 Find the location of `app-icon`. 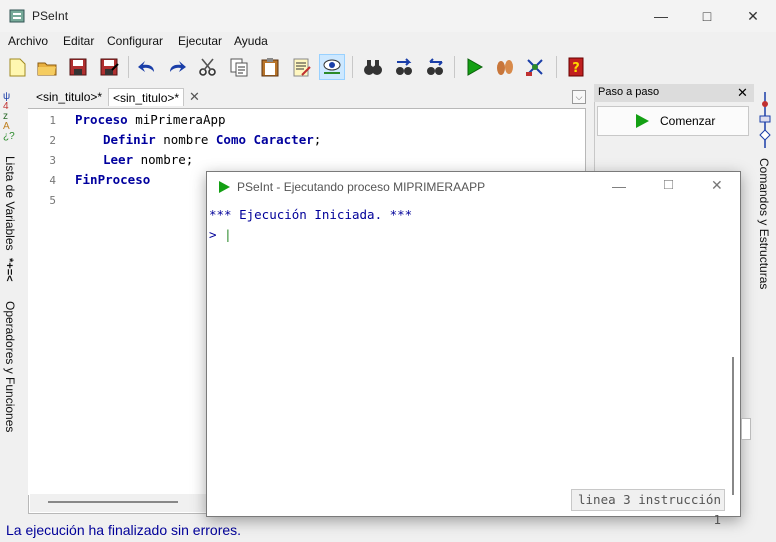

app-icon is located at coordinates (17, 16).